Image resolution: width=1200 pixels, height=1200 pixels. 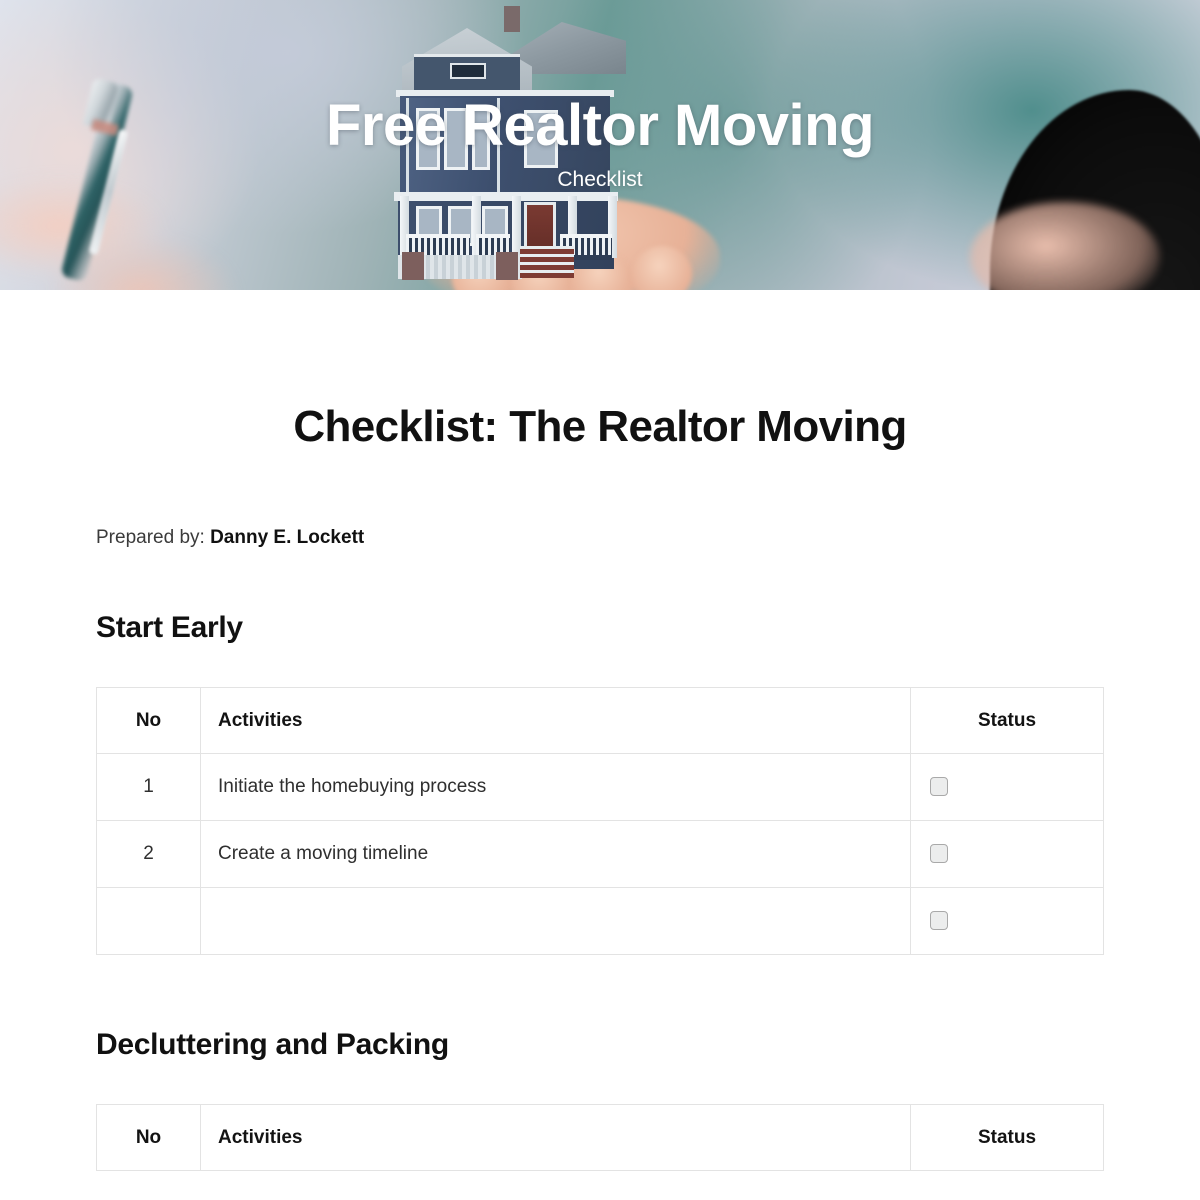 I want to click on checklist-table-decluttering-and-packing: No Activities Status, so click(x=600, y=1137).